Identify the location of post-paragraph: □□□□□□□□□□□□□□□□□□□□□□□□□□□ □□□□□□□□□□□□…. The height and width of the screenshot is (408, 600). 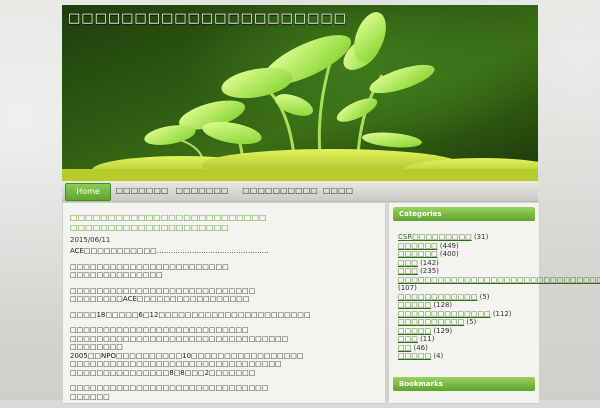
(187, 351).